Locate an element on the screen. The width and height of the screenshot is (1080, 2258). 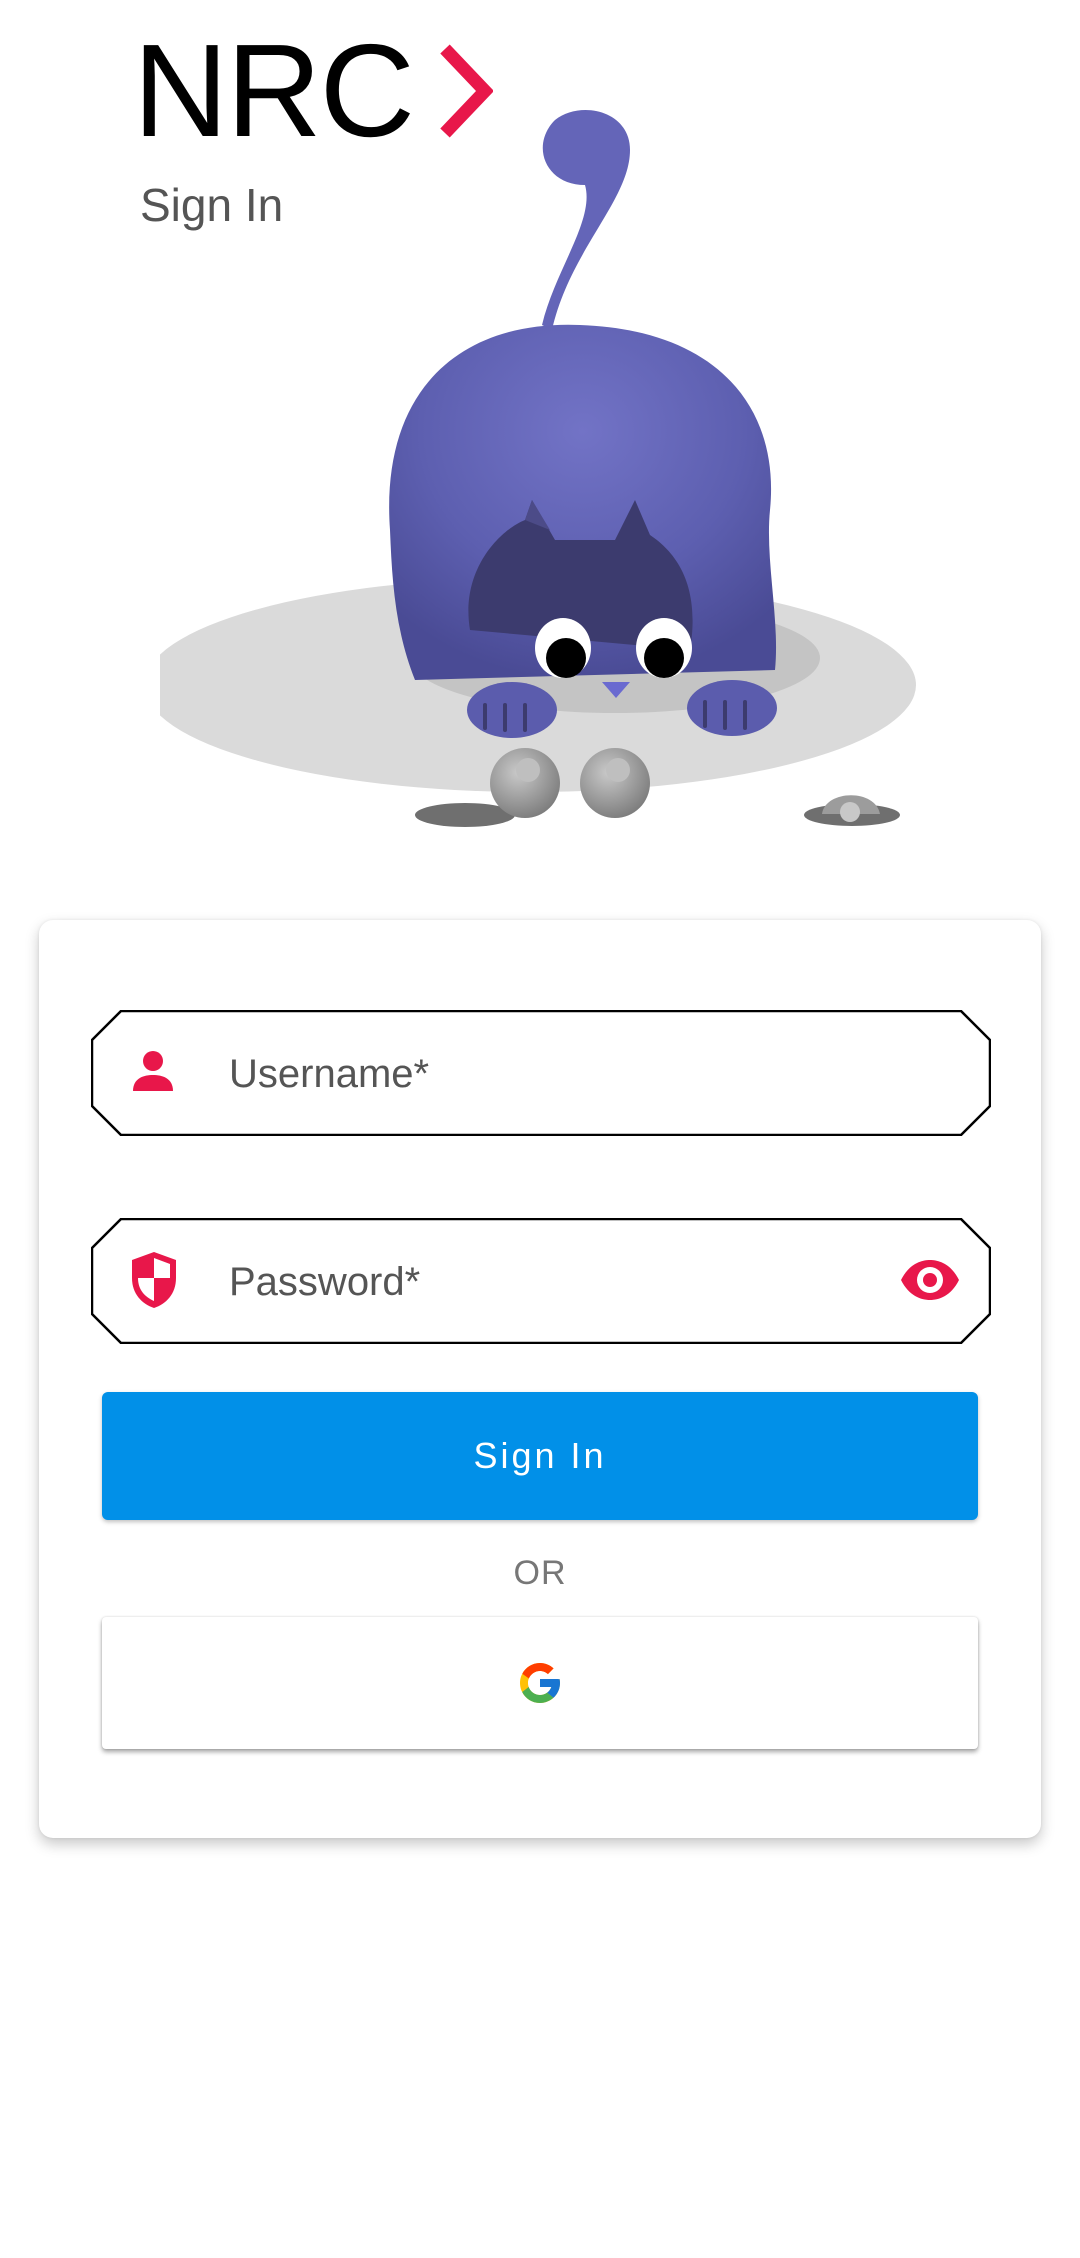
username-field is located at coordinates (541, 1073).